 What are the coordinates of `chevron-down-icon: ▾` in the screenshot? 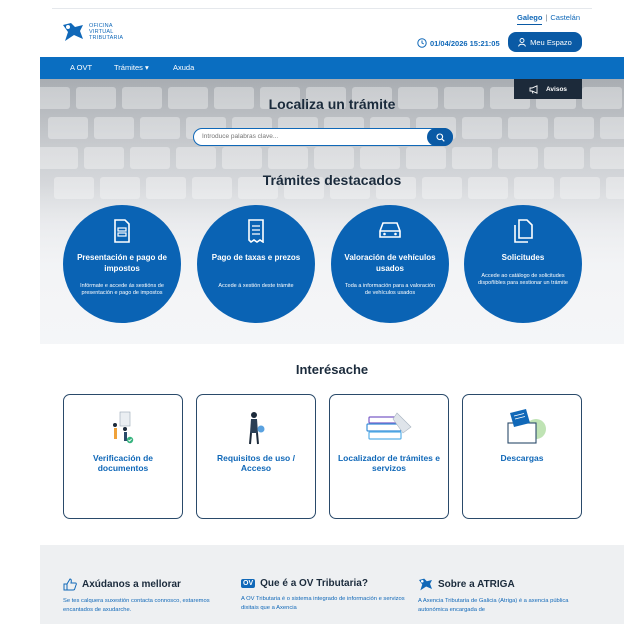 It's located at (146, 67).